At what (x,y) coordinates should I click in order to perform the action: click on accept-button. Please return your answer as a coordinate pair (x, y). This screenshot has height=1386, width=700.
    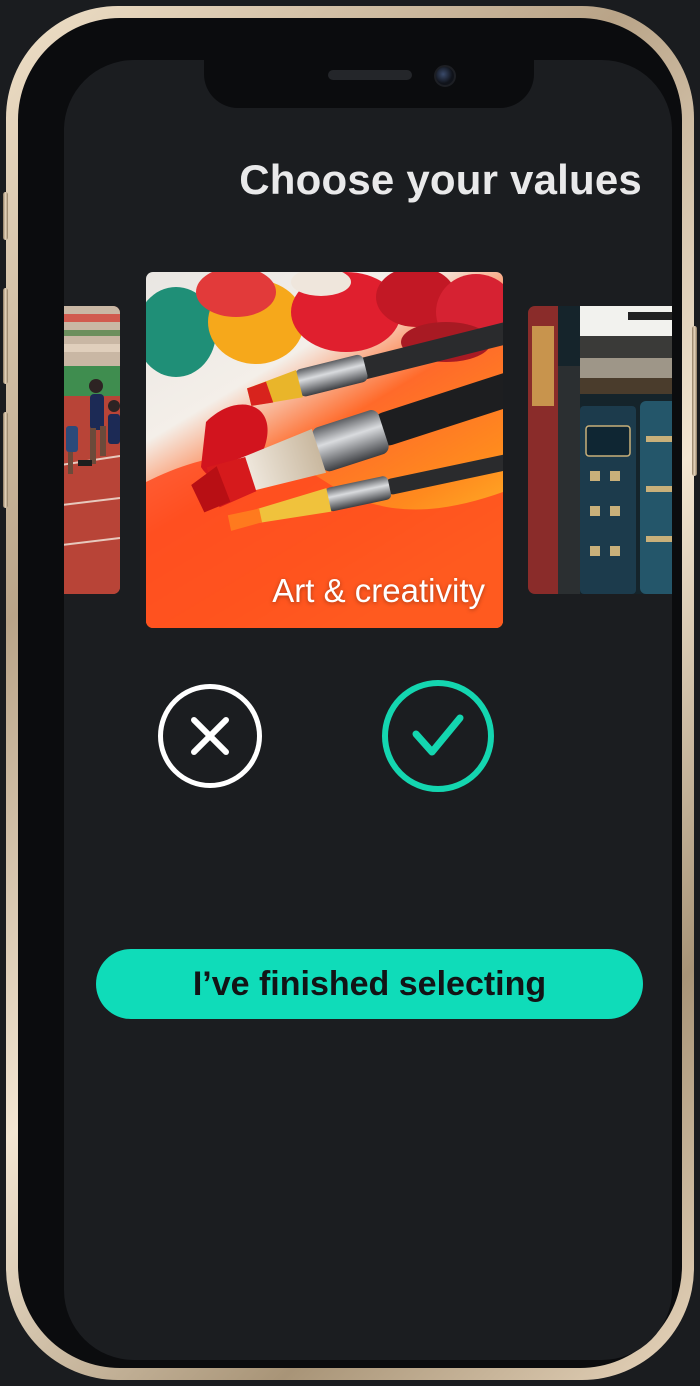
    Looking at the image, I should click on (438, 736).